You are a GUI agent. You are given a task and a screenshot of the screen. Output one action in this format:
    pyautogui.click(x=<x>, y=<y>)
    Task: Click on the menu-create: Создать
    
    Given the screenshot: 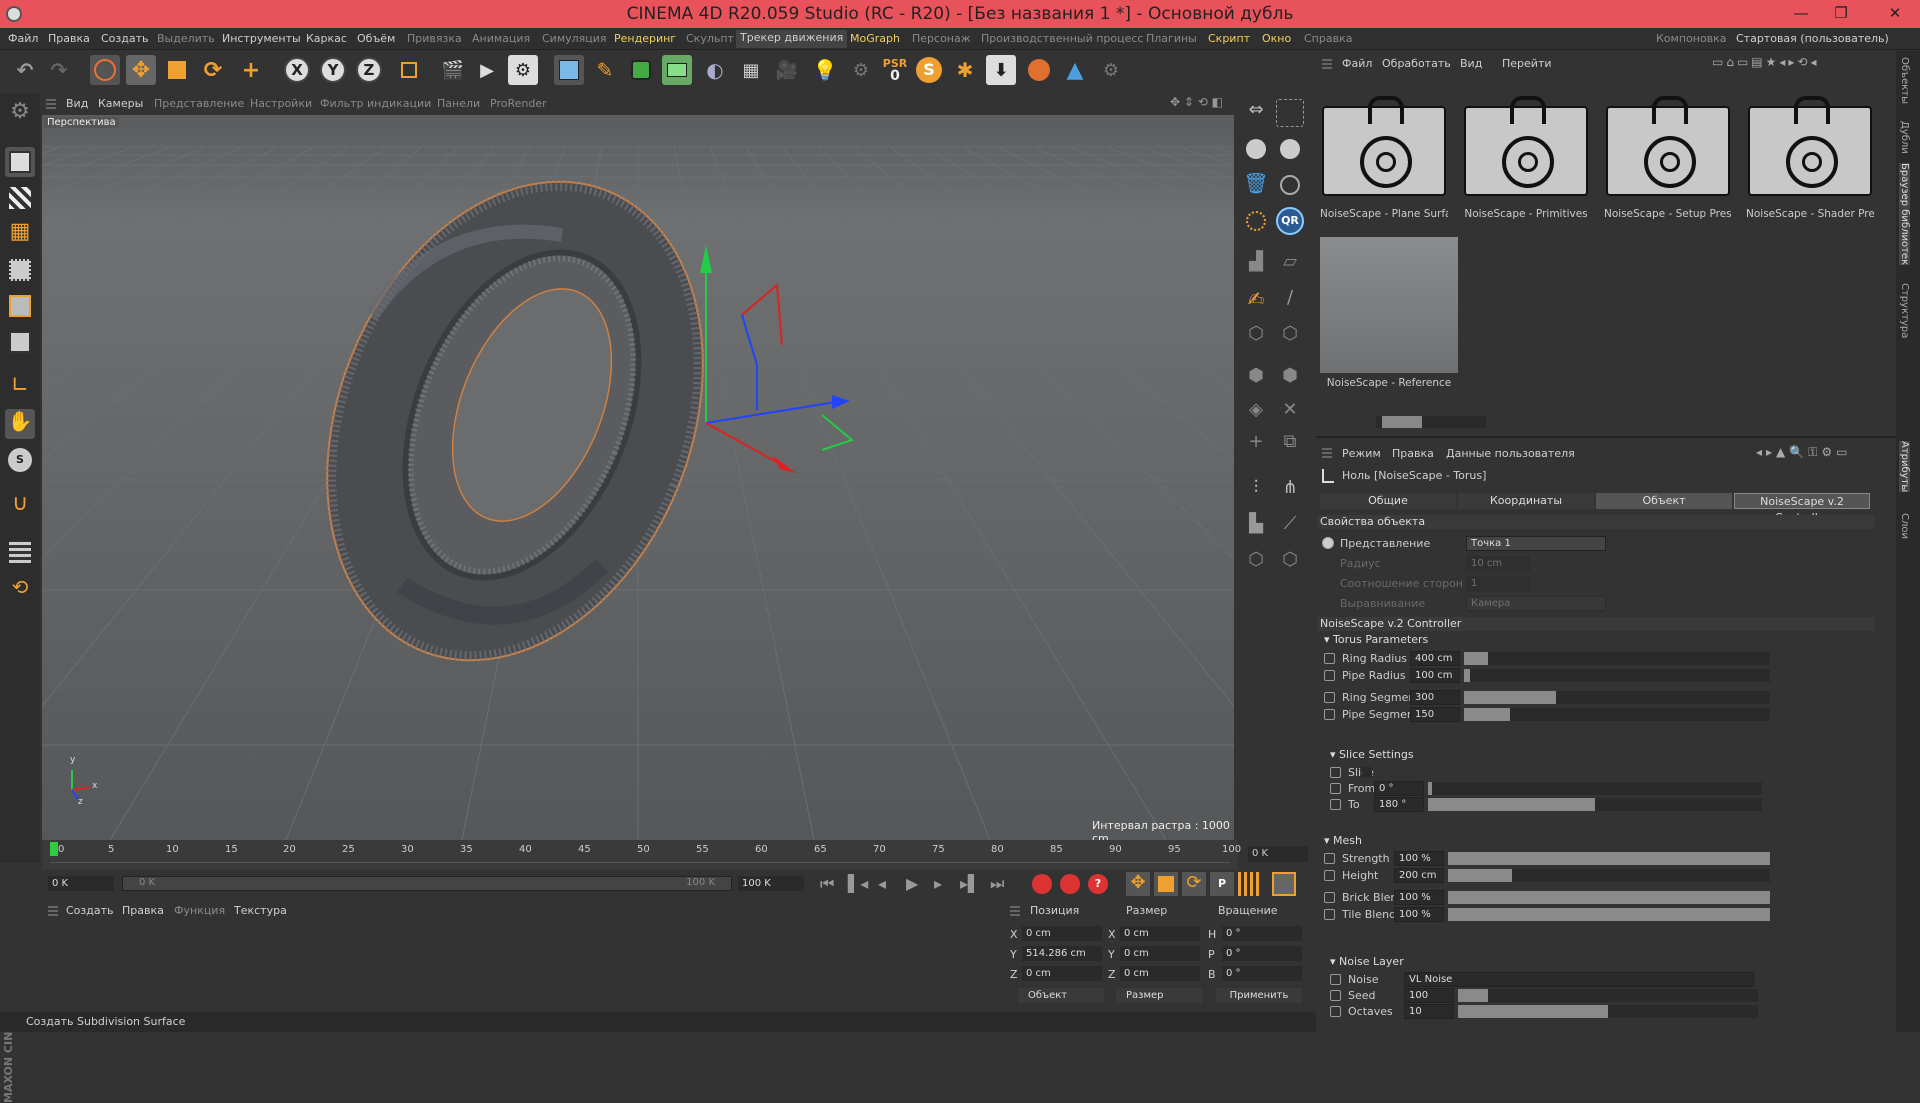 What is the action you would take?
    pyautogui.click(x=125, y=38)
    